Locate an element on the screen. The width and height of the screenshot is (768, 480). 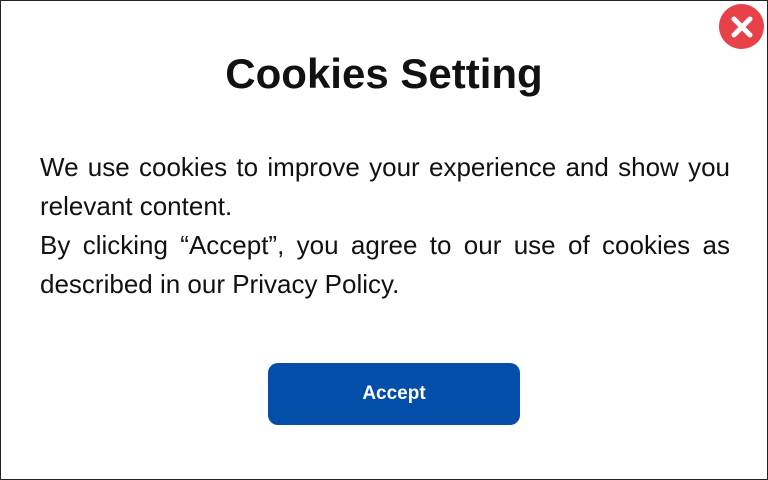
close-icon is located at coordinates (741, 26).